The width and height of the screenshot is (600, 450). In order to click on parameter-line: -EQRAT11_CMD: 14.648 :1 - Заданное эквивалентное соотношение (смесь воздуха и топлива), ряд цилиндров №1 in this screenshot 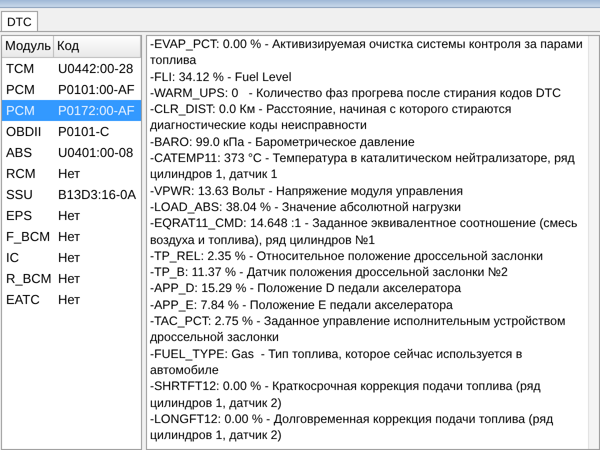, I will do `click(364, 231)`.